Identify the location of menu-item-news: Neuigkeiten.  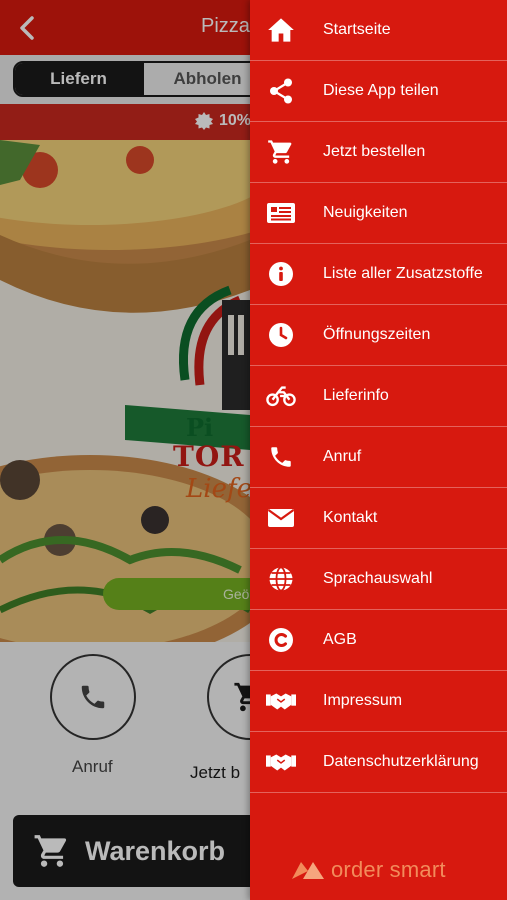
(378, 213).